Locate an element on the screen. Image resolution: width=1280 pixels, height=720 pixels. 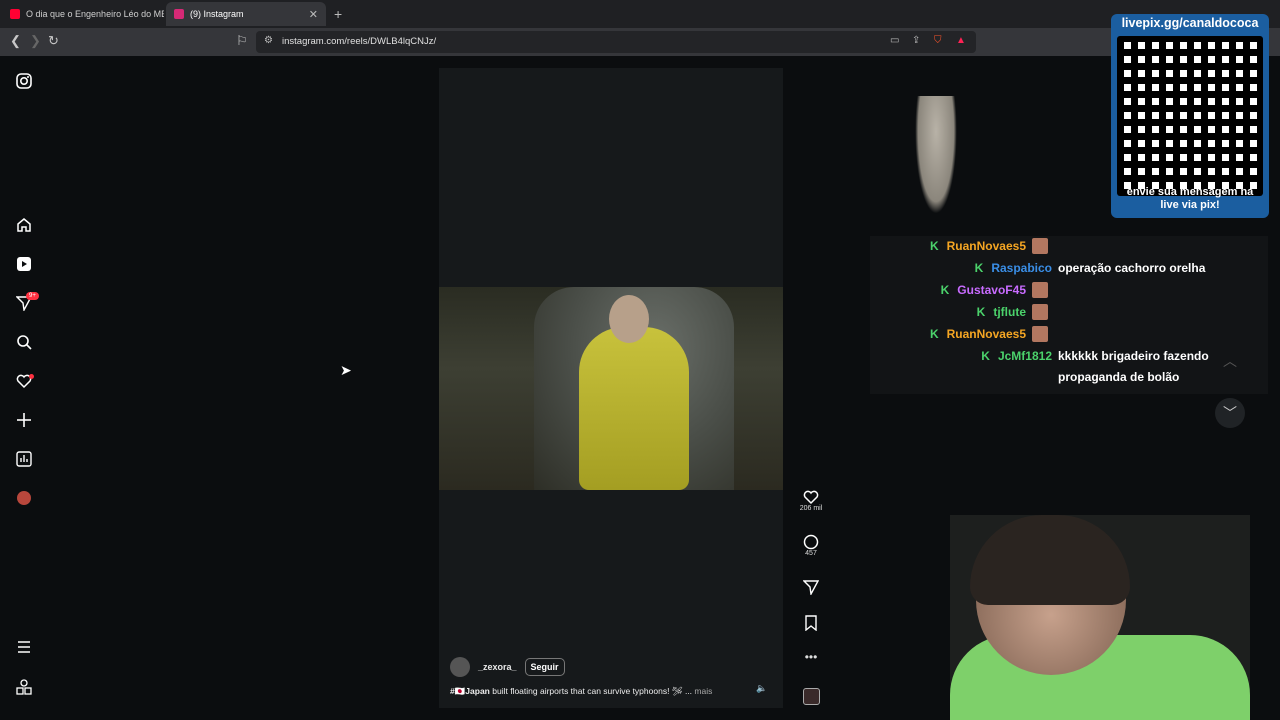
profile-avatar is located at coordinates (24, 498).